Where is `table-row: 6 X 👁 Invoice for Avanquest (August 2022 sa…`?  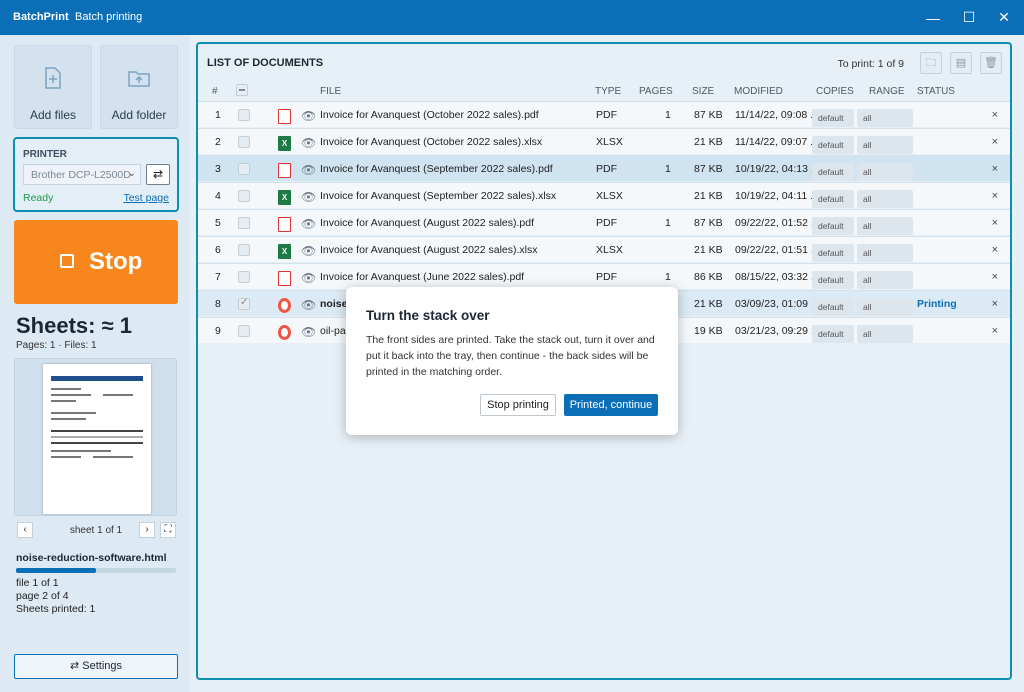
table-row: 6 X 👁 Invoice for Avanquest (August 2022 sa… is located at coordinates (604, 249).